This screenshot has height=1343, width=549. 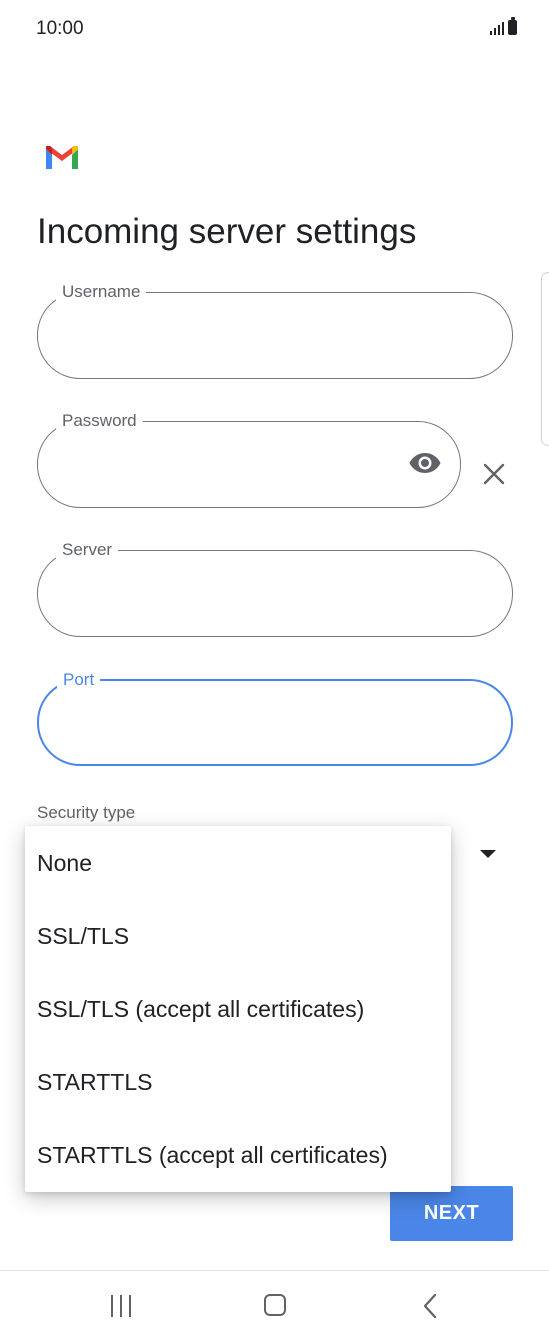 I want to click on status-bar: 10:00, so click(x=274, y=30).